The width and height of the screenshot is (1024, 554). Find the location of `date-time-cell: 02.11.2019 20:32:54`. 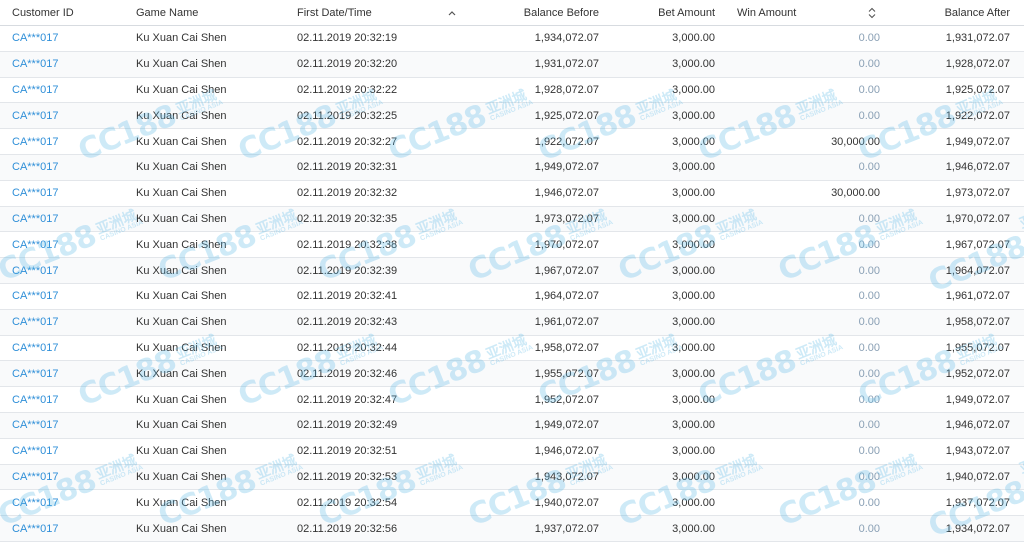

date-time-cell: 02.11.2019 20:32:54 is located at coordinates (347, 502).